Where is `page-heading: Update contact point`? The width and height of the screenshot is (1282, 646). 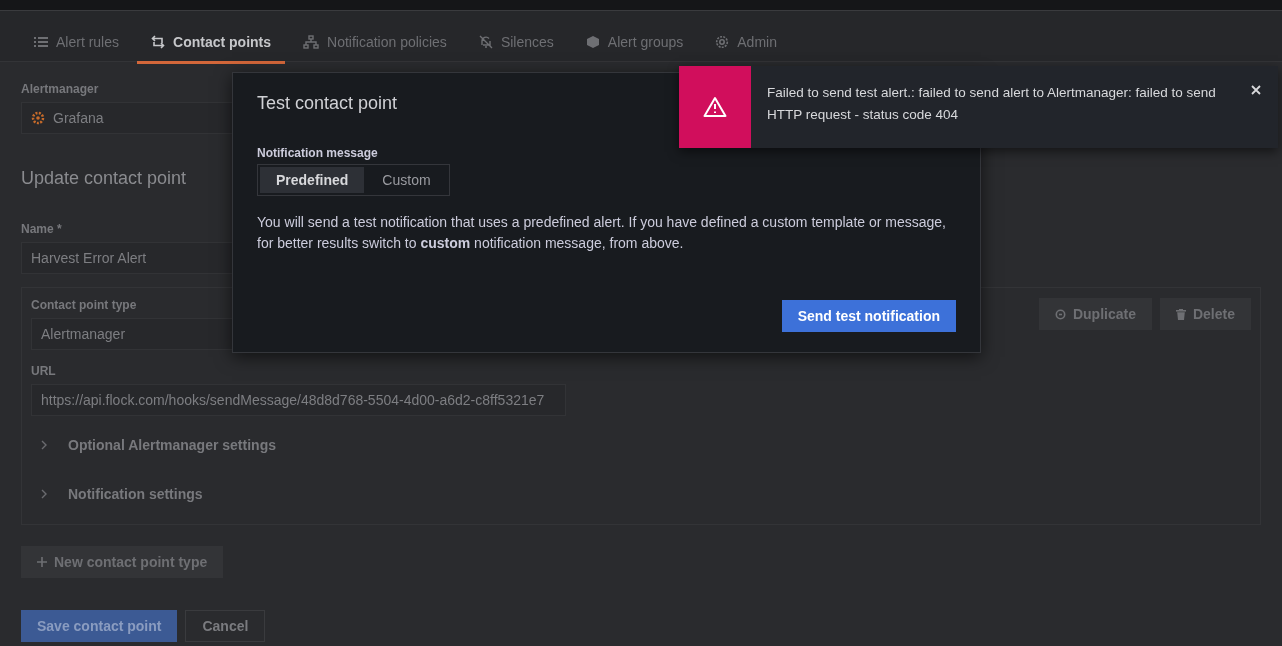
page-heading: Update contact point is located at coordinates (104, 178).